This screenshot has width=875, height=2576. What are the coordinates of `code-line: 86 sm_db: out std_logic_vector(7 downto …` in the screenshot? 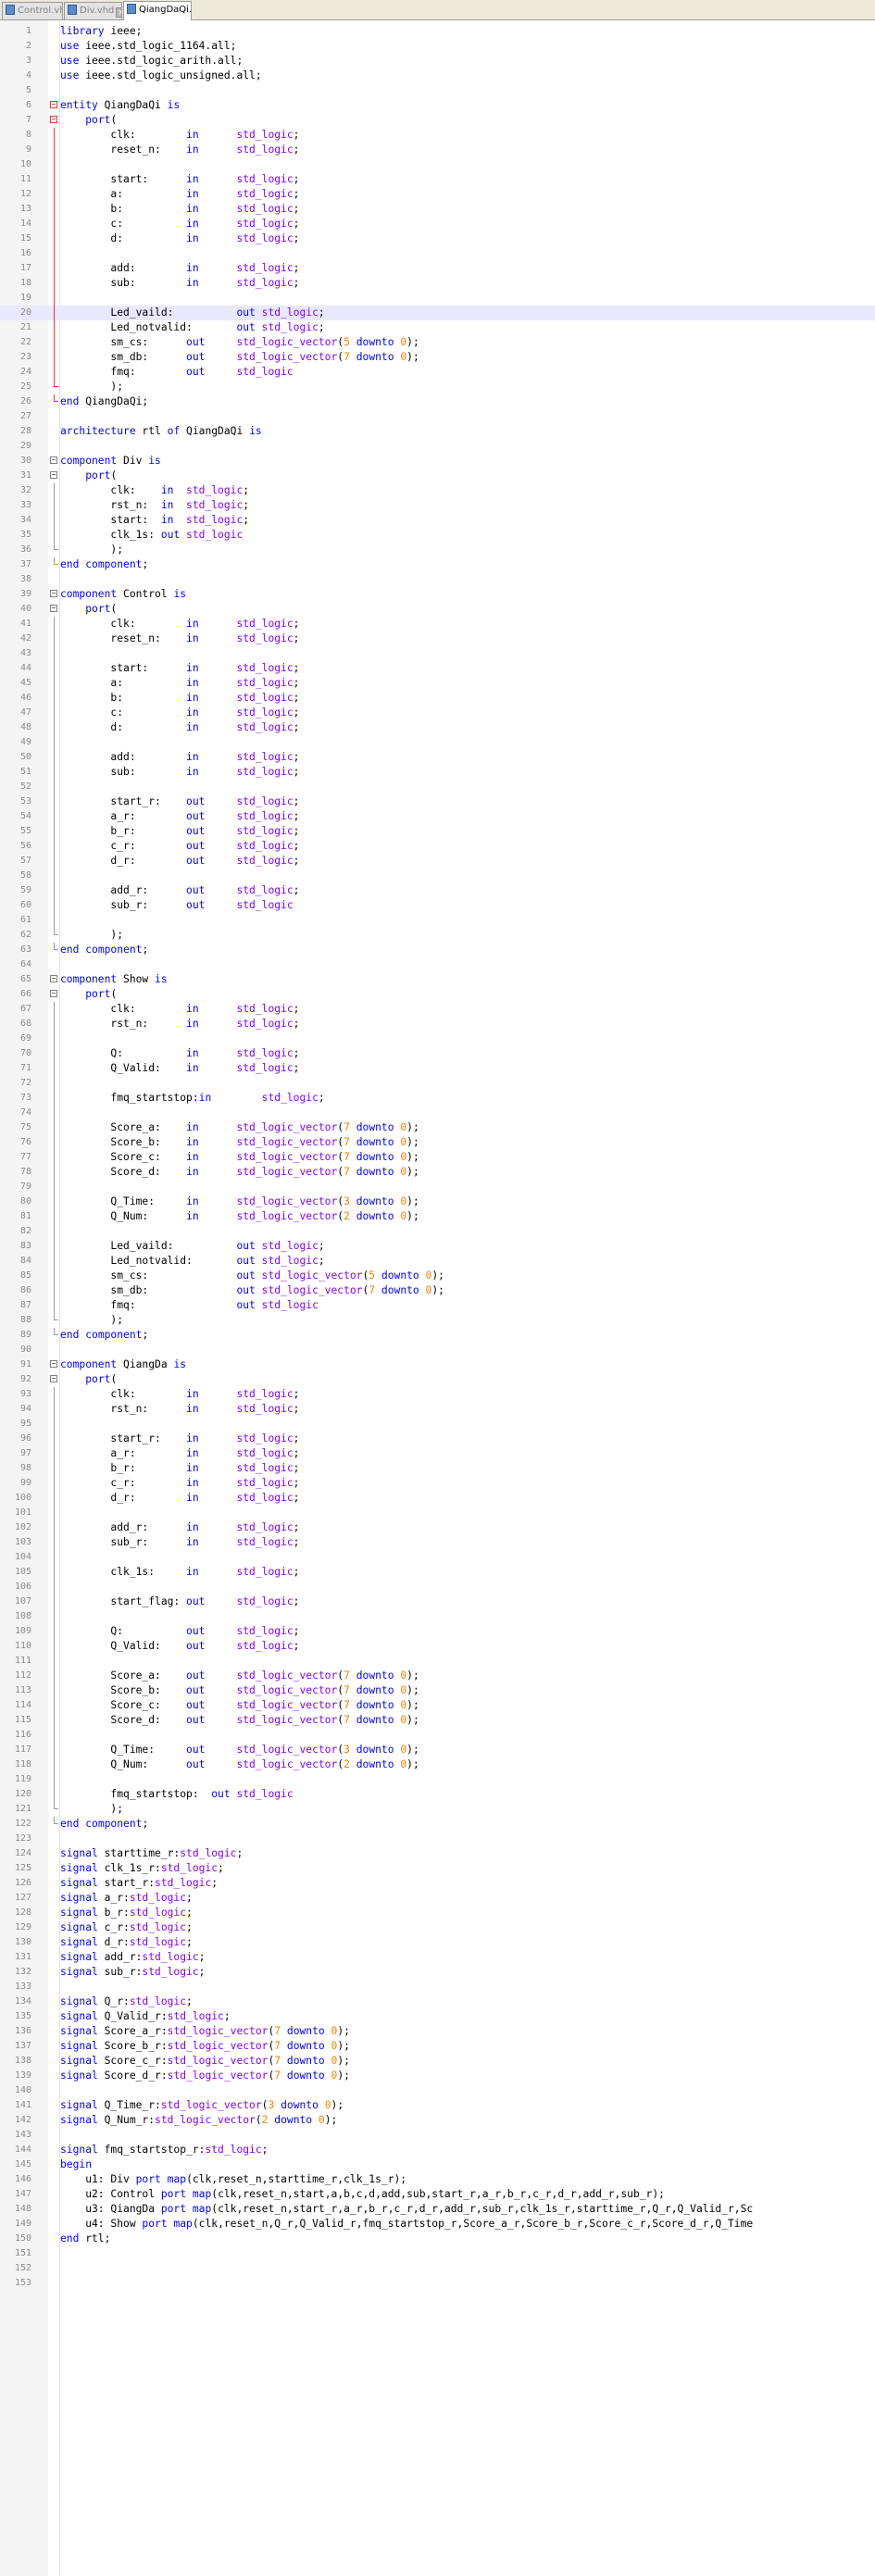 It's located at (438, 1291).